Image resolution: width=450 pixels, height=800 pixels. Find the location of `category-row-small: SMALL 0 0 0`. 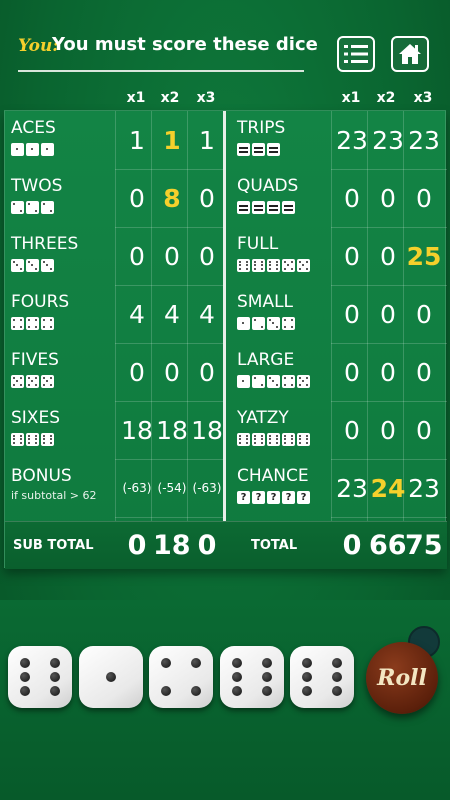

category-row-small: SMALL 0 0 0 is located at coordinates (226, 314).